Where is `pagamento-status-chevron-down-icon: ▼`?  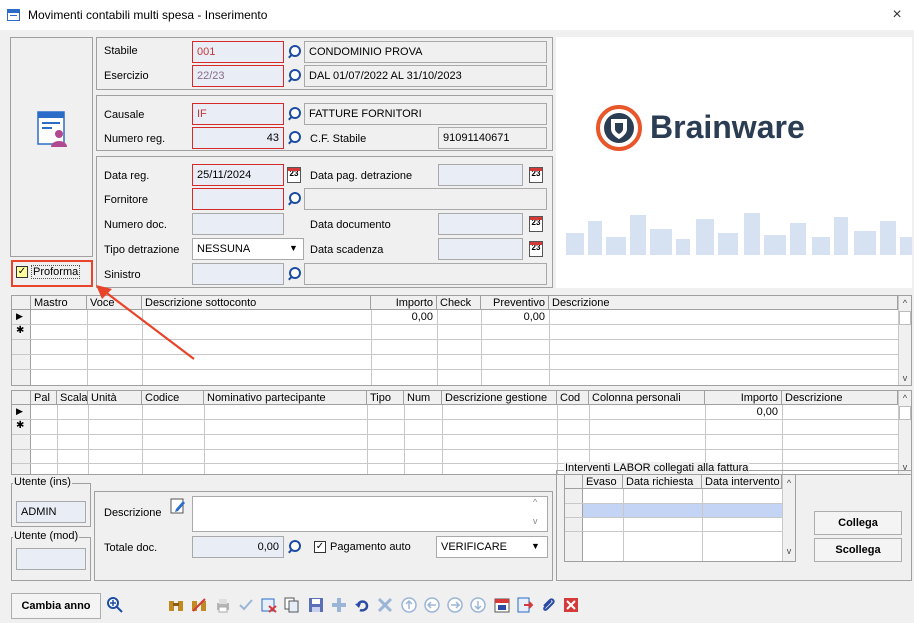
pagamento-status-chevron-down-icon: ▼ is located at coordinates (535, 546).